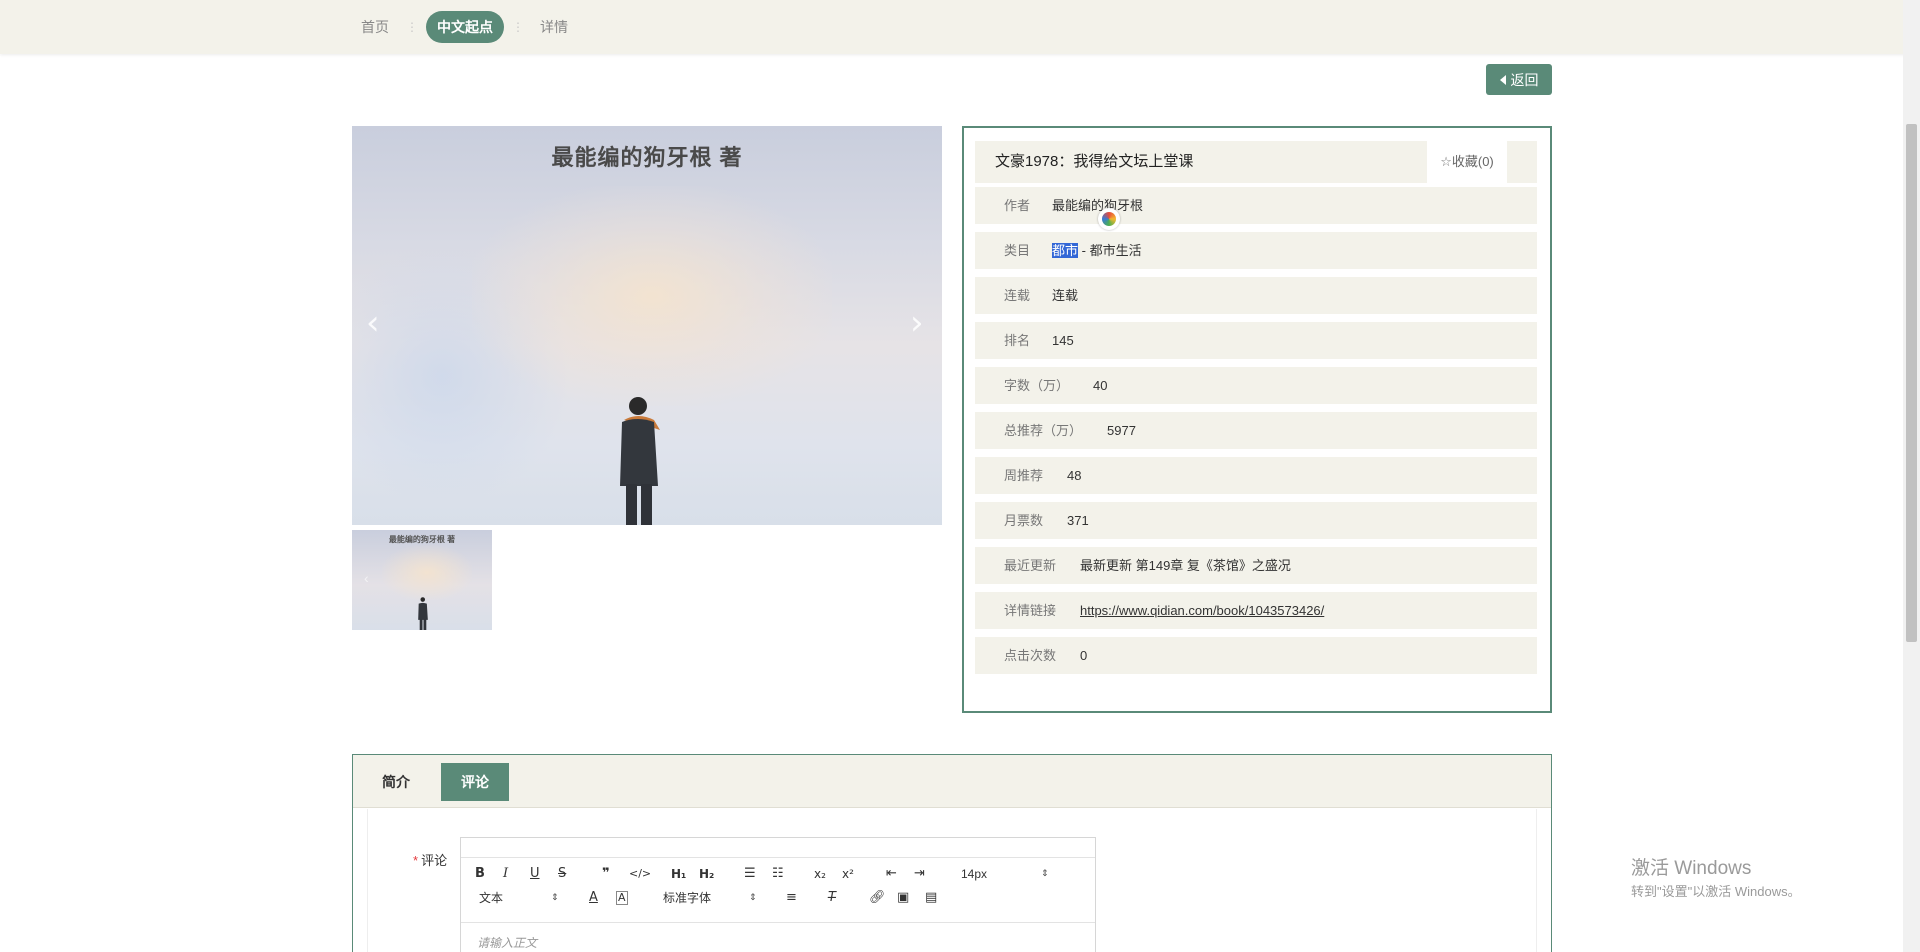  Describe the element at coordinates (974, 874) in the screenshot. I see `font-size-value: 14px` at that location.